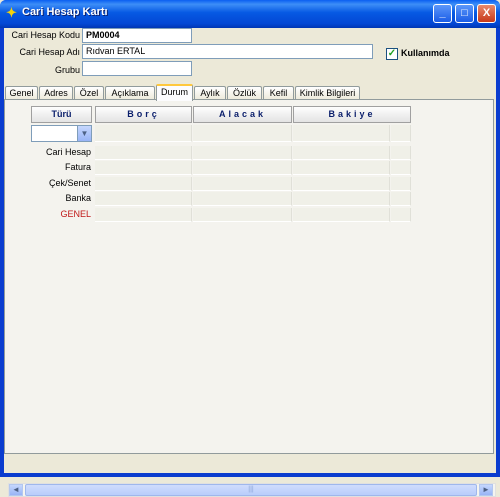 This screenshot has width=500, height=497. Describe the element at coordinates (442, 13) in the screenshot. I see `minimize-button: _` at that location.